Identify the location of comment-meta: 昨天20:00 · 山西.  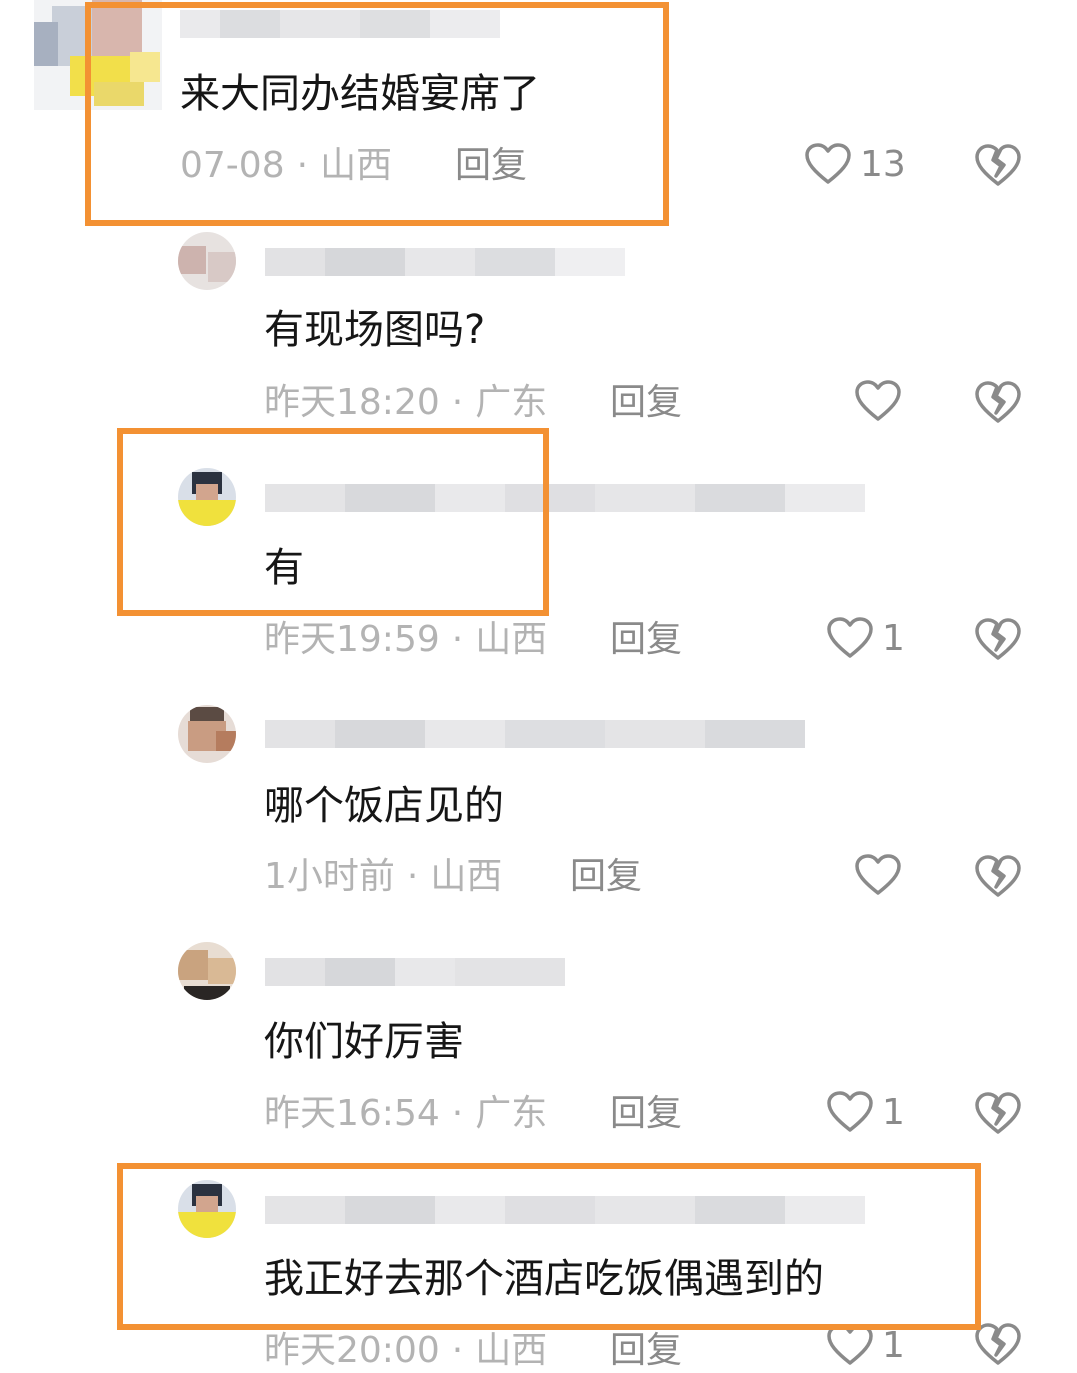
(406, 1350).